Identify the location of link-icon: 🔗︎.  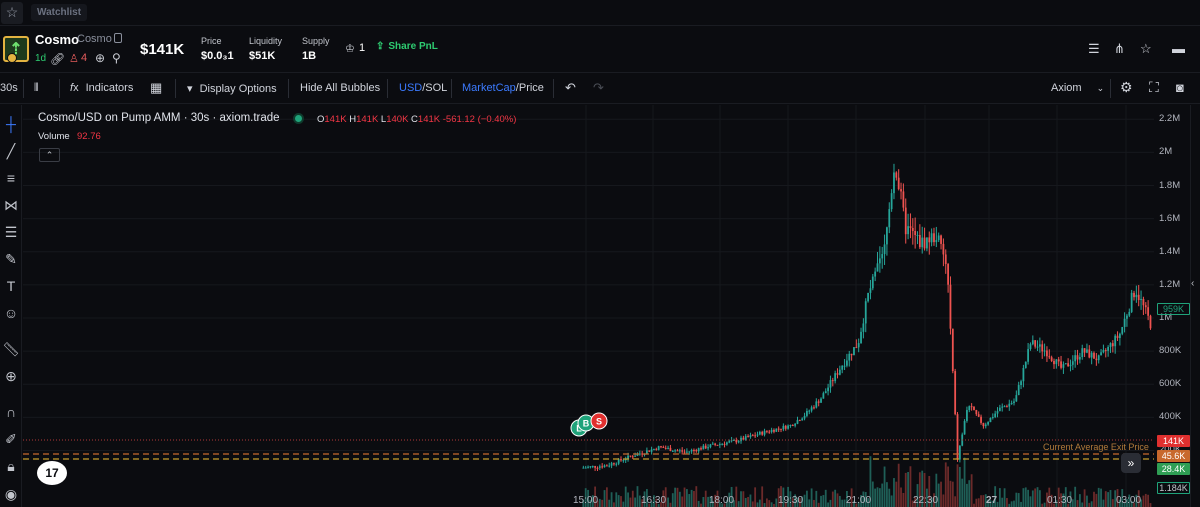
(57, 59).